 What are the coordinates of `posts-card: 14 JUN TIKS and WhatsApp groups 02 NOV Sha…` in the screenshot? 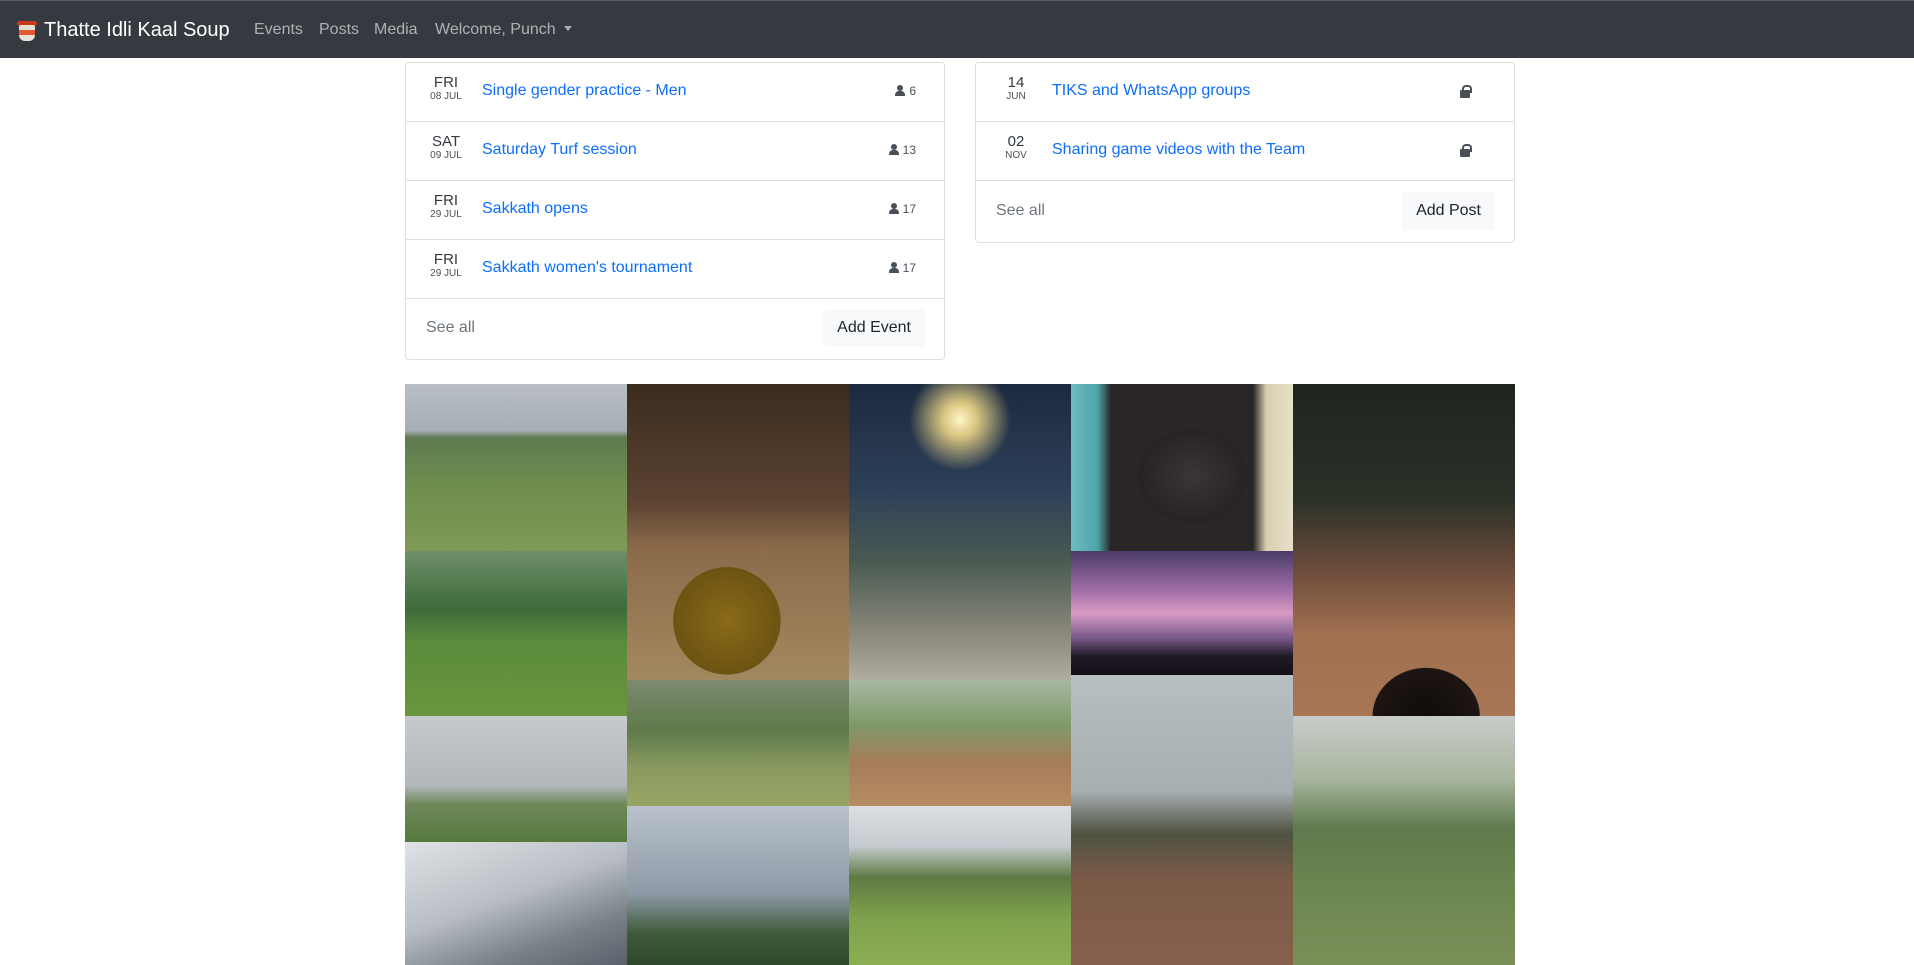 It's located at (1245, 152).